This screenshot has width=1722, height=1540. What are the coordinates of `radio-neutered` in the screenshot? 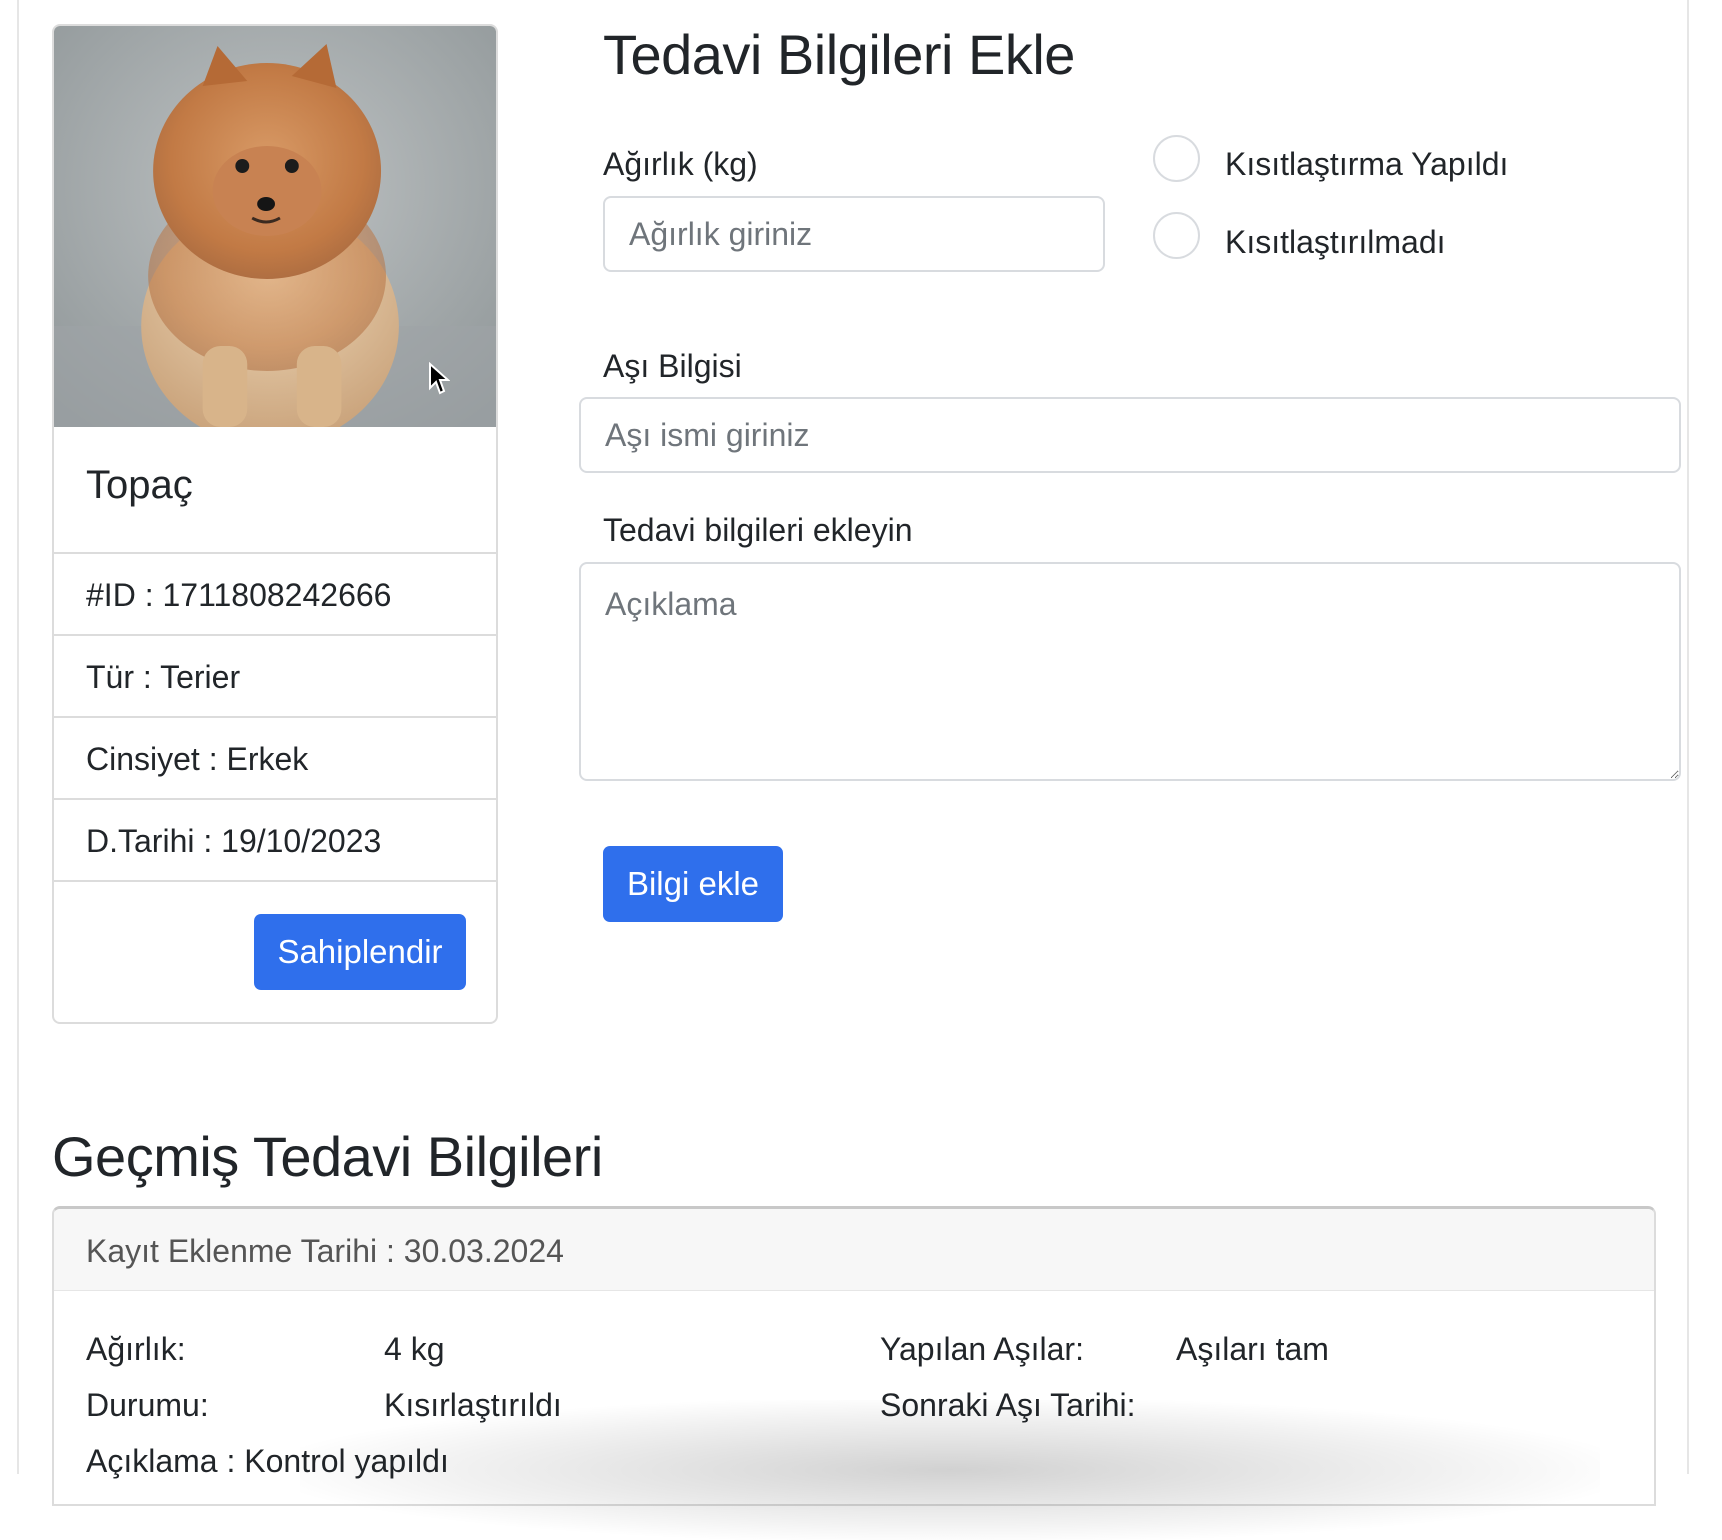 It's located at (1176, 158).